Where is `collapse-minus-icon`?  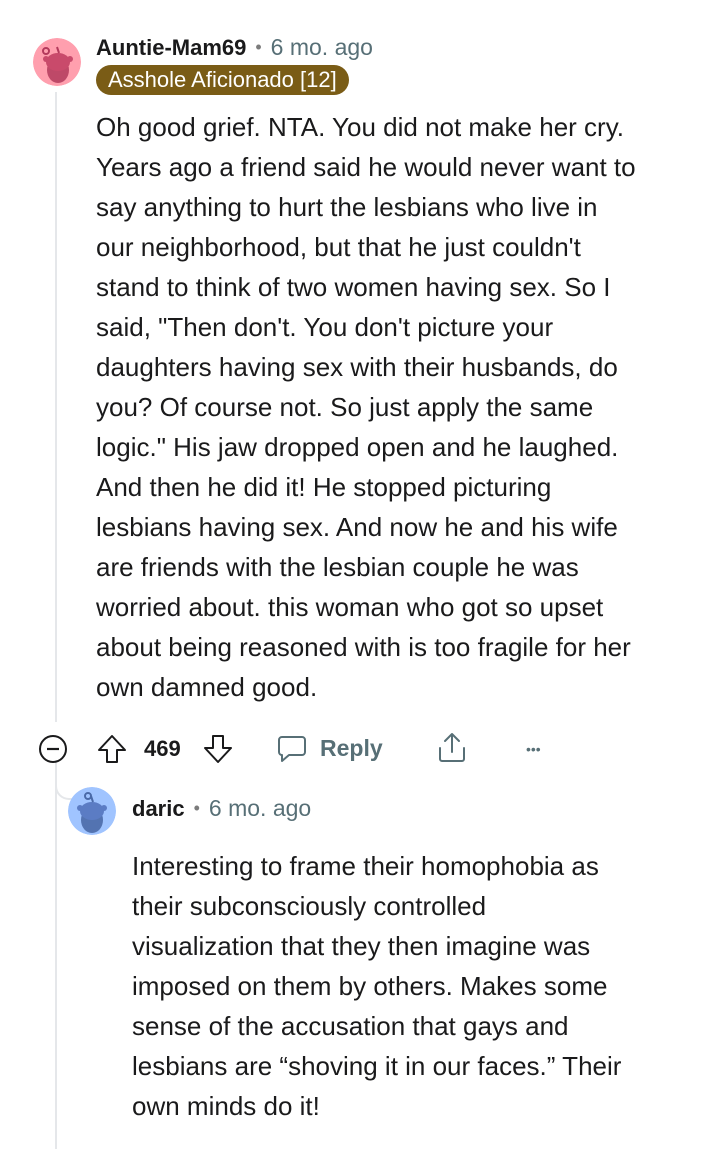 collapse-minus-icon is located at coordinates (53, 749).